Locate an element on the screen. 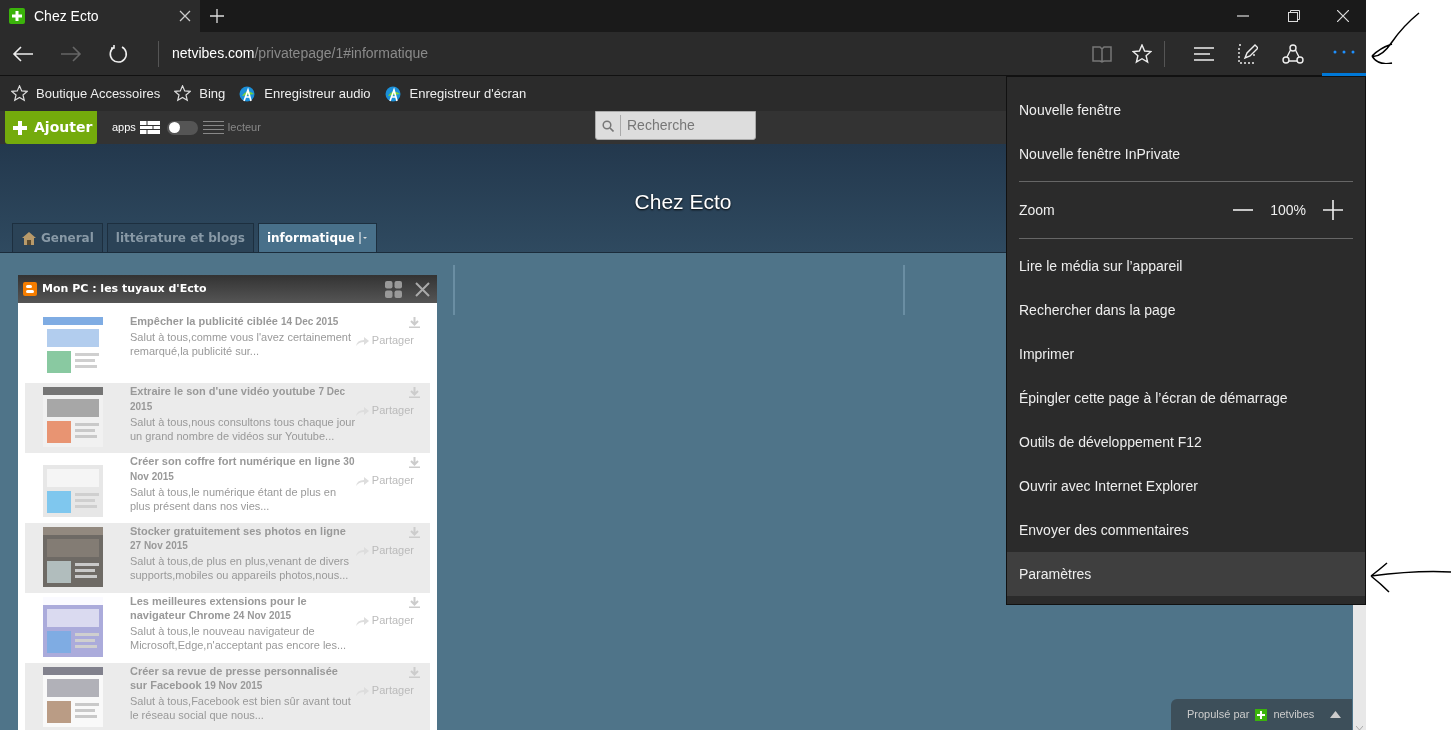  favorite-link: Enregistreur d'écran is located at coordinates (455, 93).